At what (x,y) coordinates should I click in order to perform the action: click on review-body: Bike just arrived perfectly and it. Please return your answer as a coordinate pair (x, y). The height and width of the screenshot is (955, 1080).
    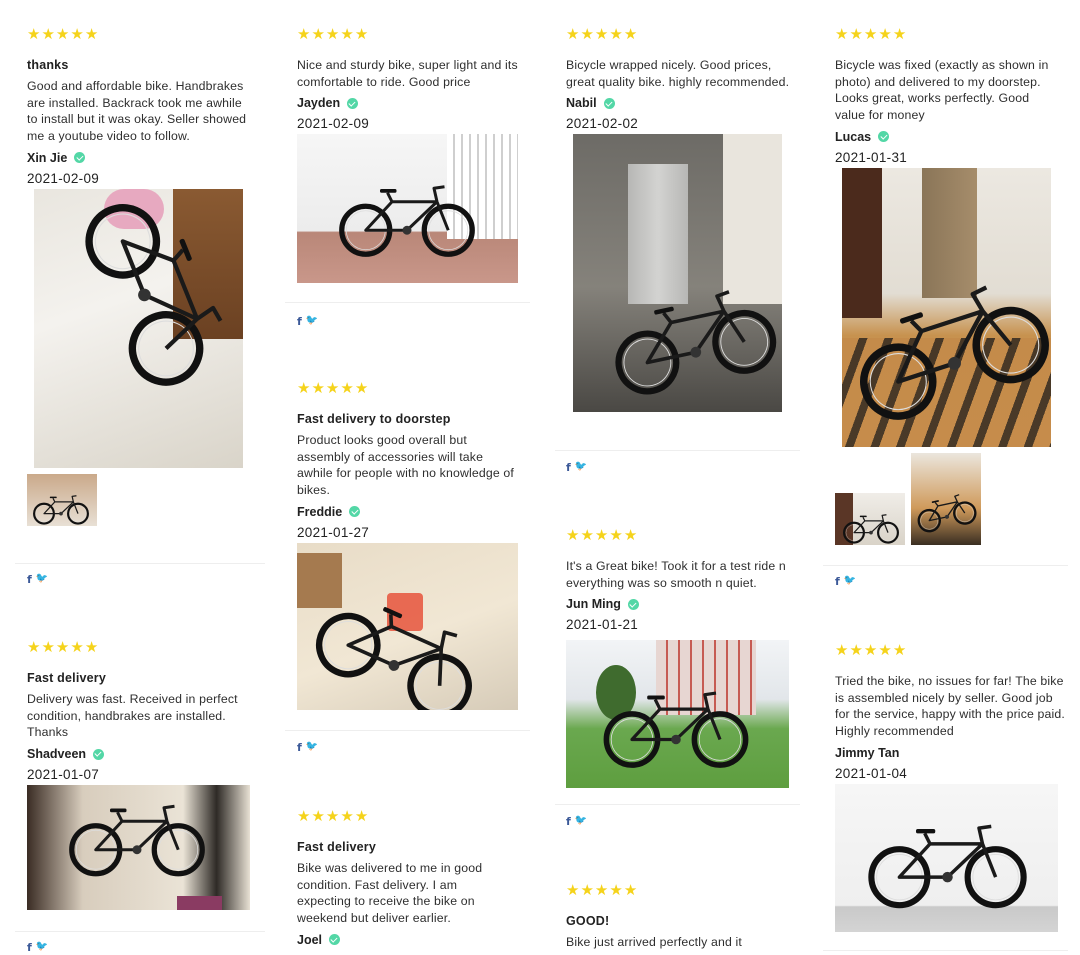
    Looking at the image, I should click on (654, 942).